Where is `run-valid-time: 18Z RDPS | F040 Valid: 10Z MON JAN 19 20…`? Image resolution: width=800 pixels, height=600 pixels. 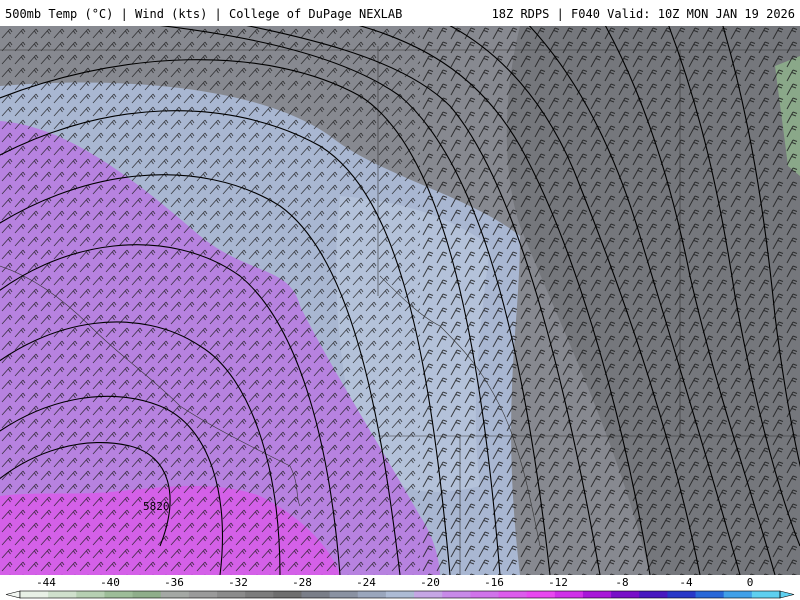 run-valid-time: 18Z RDPS | F040 Valid: 10Z MON JAN 19 20… is located at coordinates (643, 14).